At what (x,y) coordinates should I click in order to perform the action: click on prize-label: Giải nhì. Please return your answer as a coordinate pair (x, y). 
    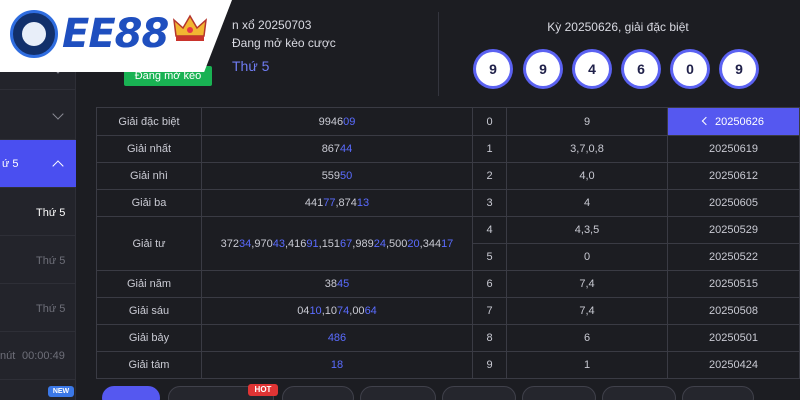
    Looking at the image, I should click on (149, 176).